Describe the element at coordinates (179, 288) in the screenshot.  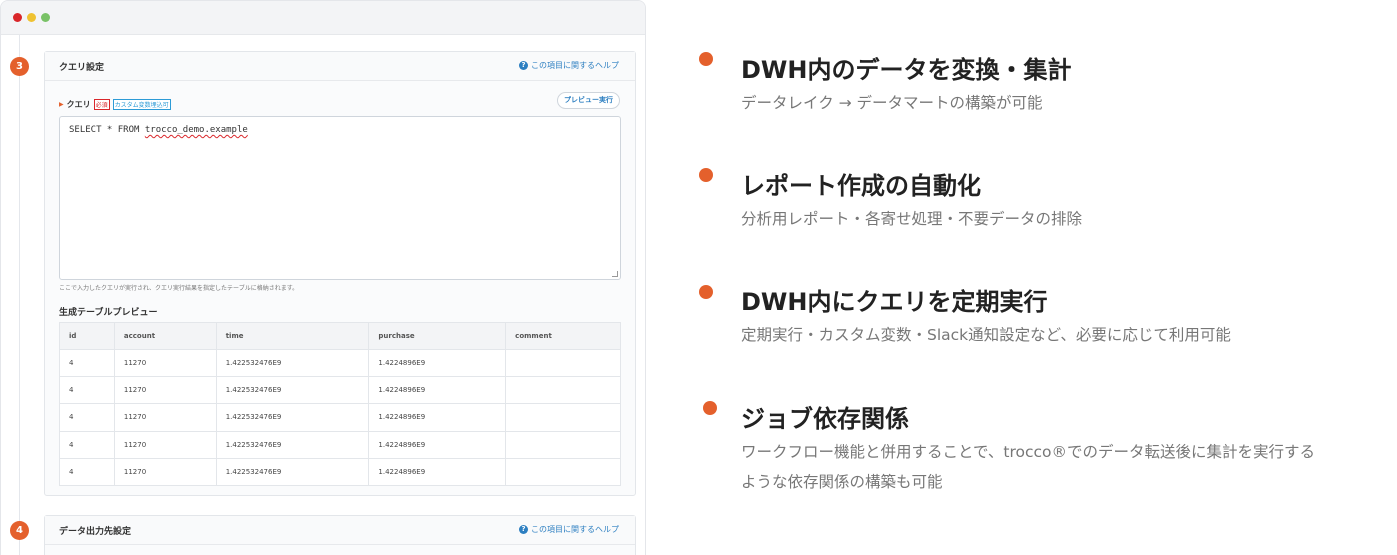
I see `query-hint: ここで入力したクエリが実行され、クエリ実行結果を指定したテーブルに格納されます。` at that location.